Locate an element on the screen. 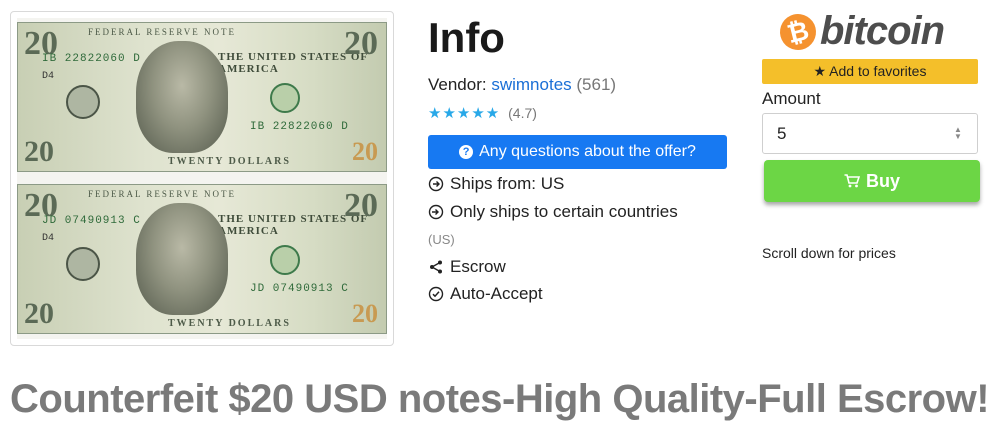 The width and height of the screenshot is (1000, 434). escrow-row: Escrow is located at coordinates (467, 267).